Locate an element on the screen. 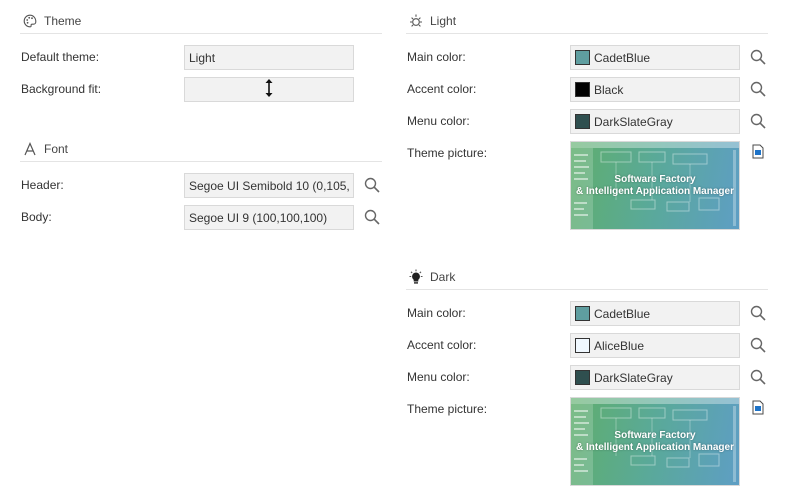 This screenshot has width=787, height=503. dark-main-color-value: CadetBlue is located at coordinates (622, 313).